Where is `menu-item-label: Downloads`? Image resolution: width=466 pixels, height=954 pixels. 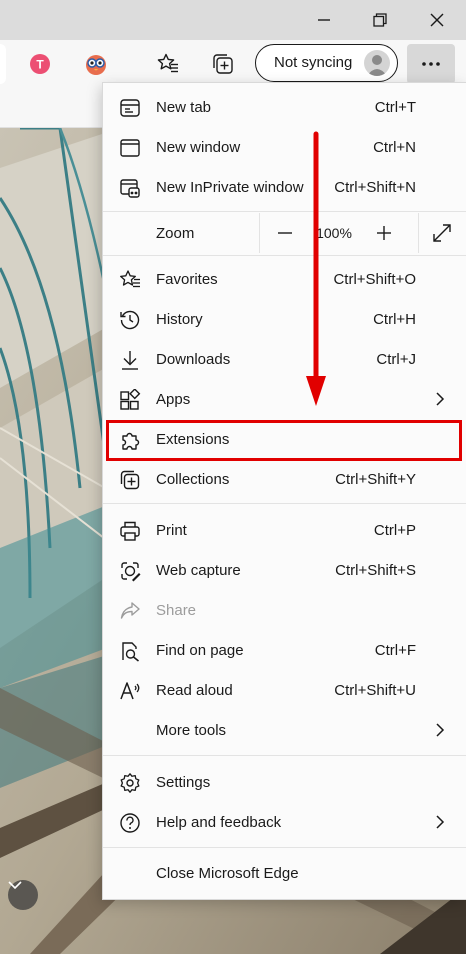 menu-item-label: Downloads is located at coordinates (193, 359).